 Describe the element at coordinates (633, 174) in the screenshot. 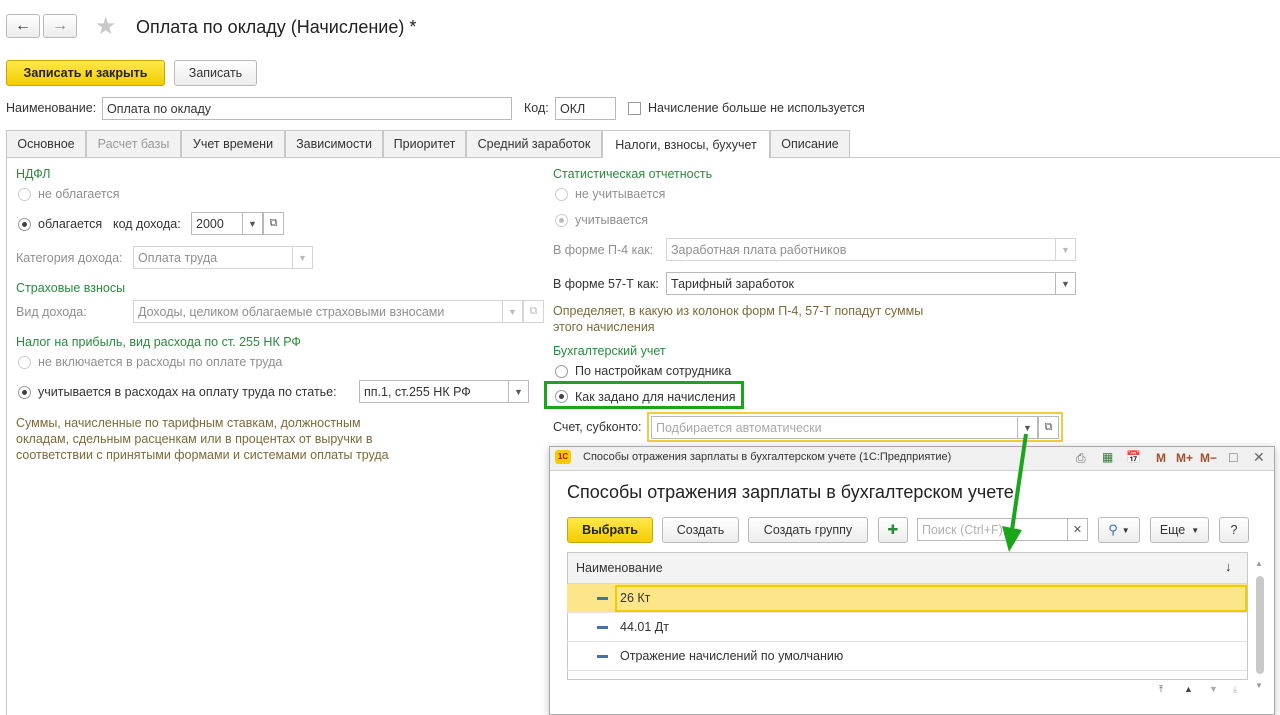

I see `stat-title: Статистическая отчетность` at that location.